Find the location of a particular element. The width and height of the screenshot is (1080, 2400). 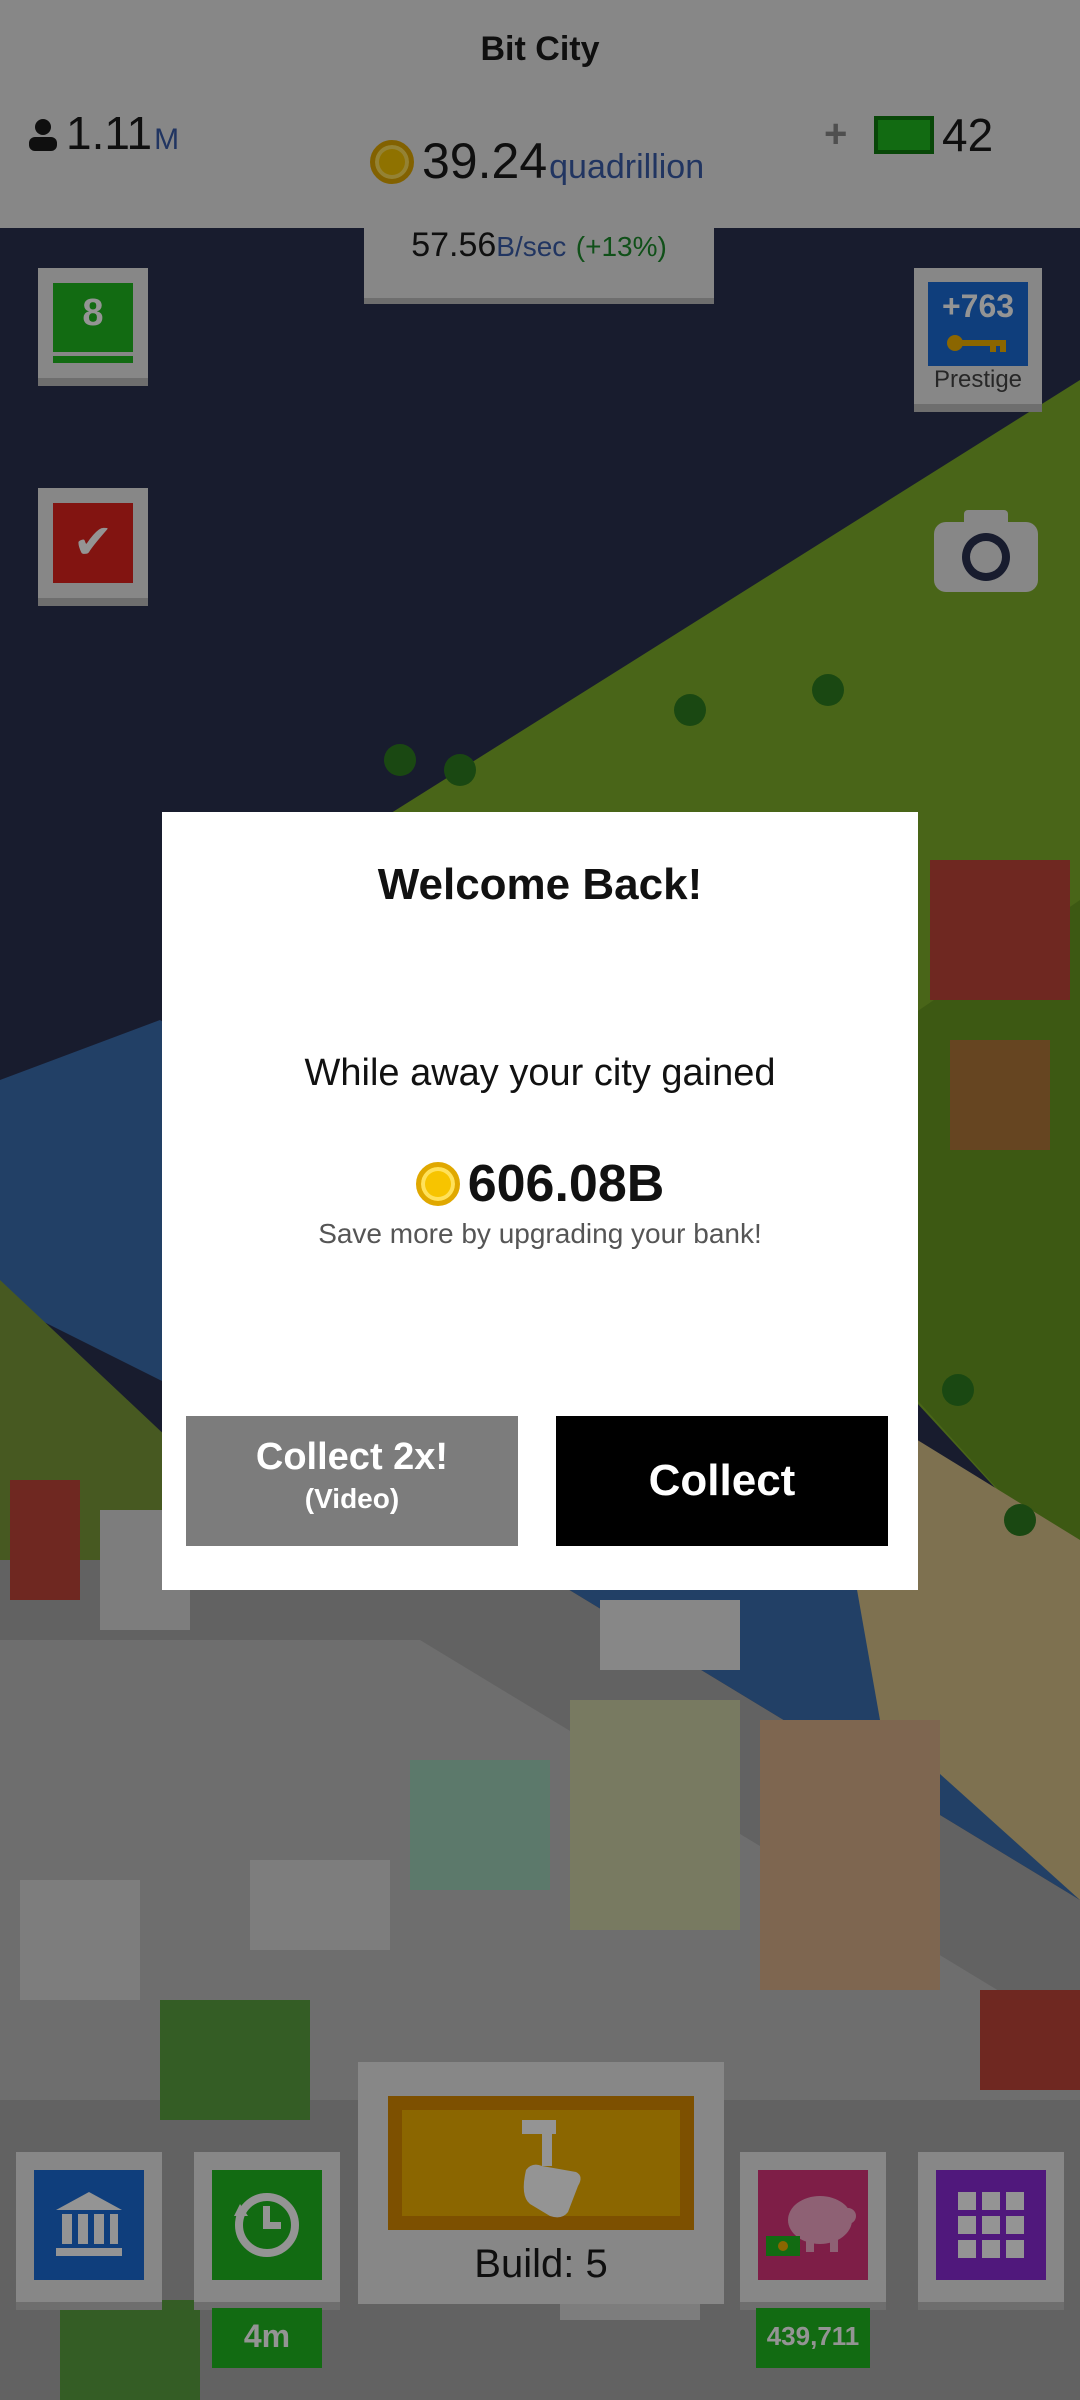

coin-icon is located at coordinates (437, 1184).